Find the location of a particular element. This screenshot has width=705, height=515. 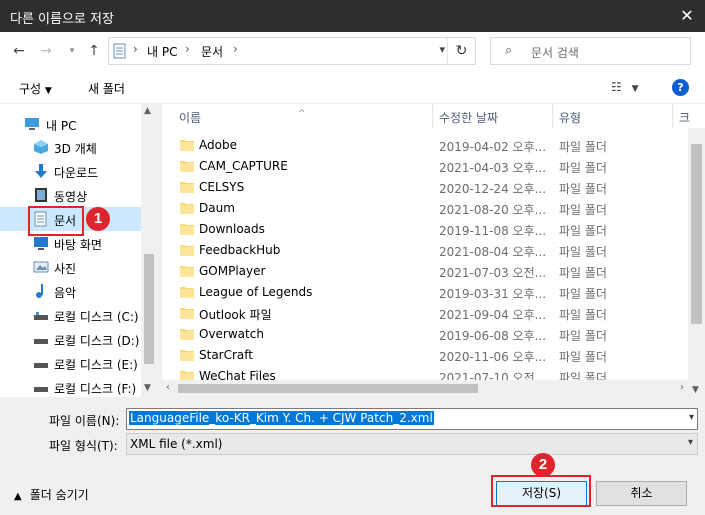

file-row: Outlook 파일 2021-09-04 오후... 파일 폴더 is located at coordinates (425, 313).